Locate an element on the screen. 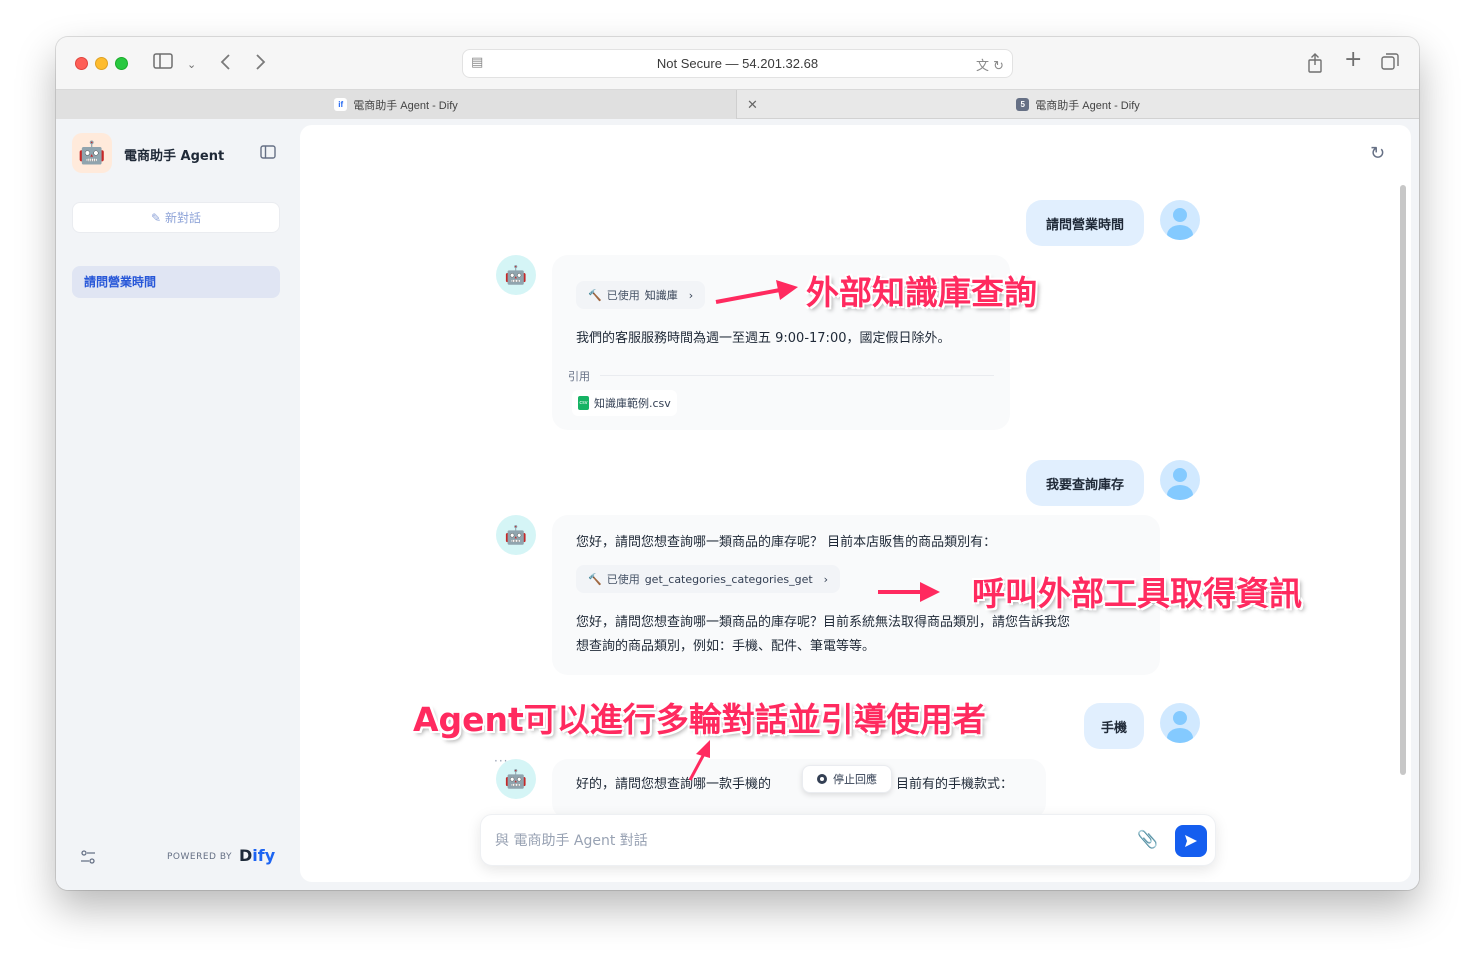 The height and width of the screenshot is (965, 1475). citation-divider is located at coordinates (797, 375).